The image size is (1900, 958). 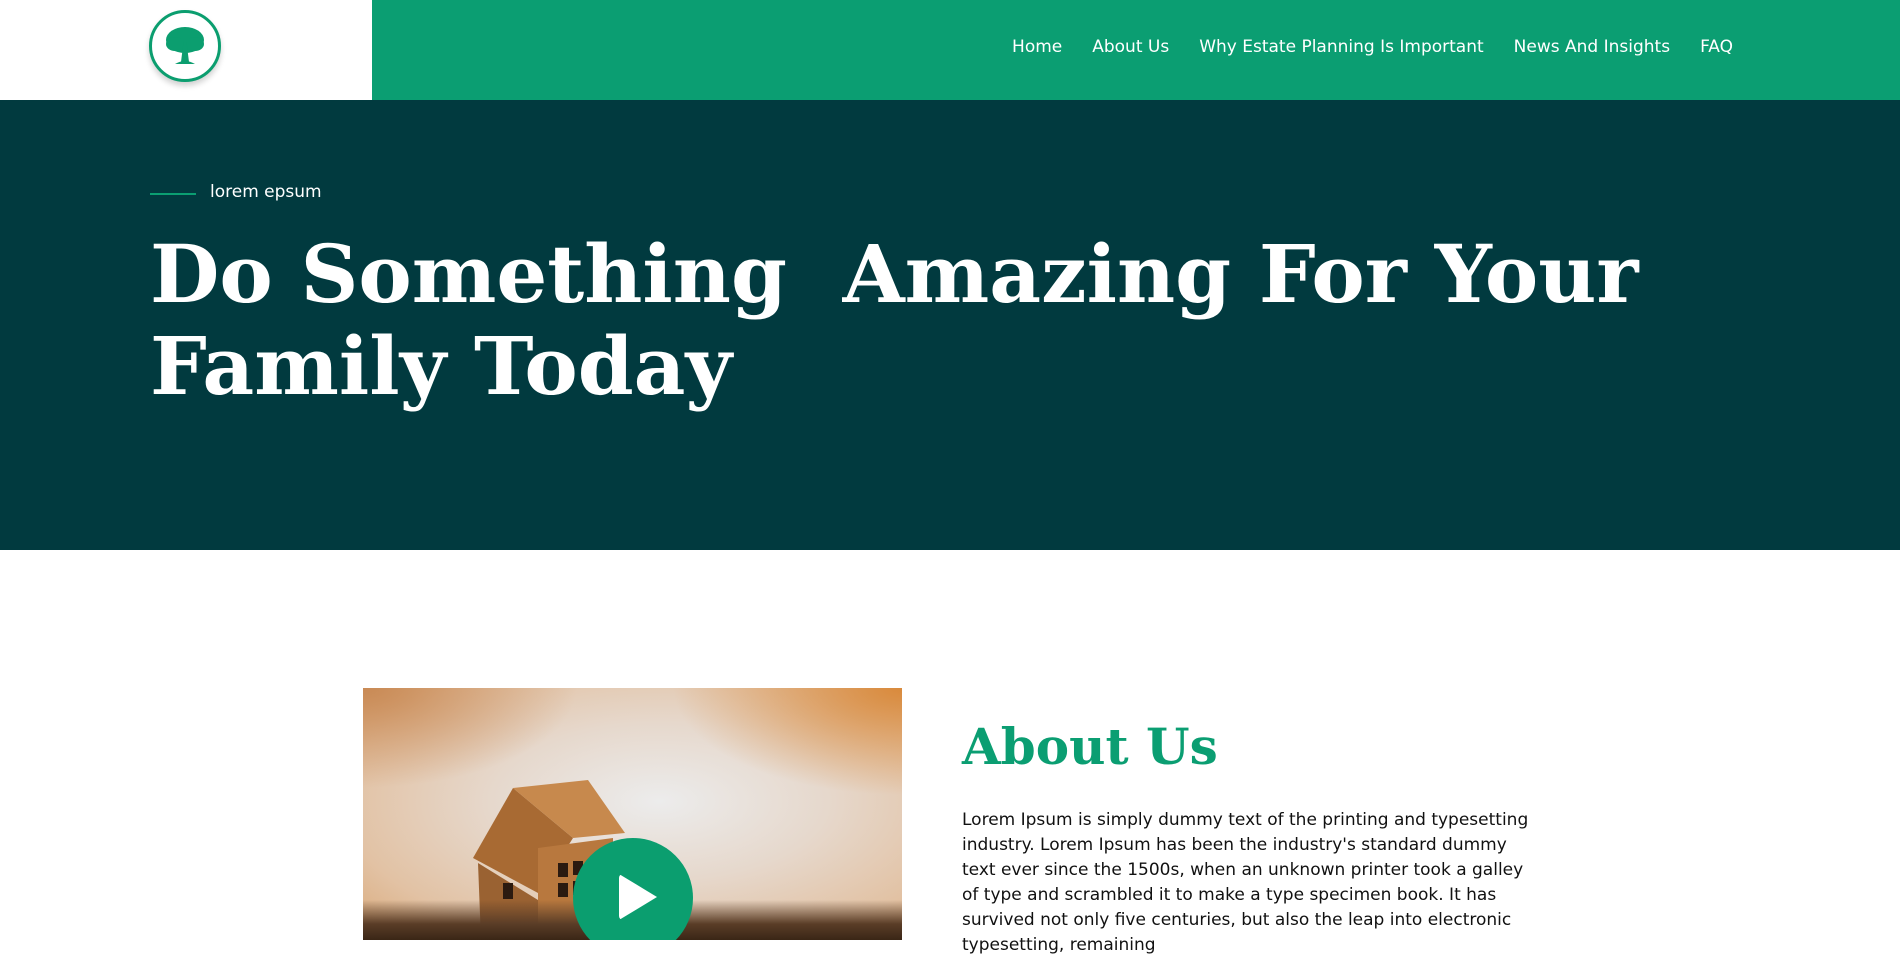 What do you see at coordinates (1037, 47) in the screenshot?
I see `nav-link-home: Home` at bounding box center [1037, 47].